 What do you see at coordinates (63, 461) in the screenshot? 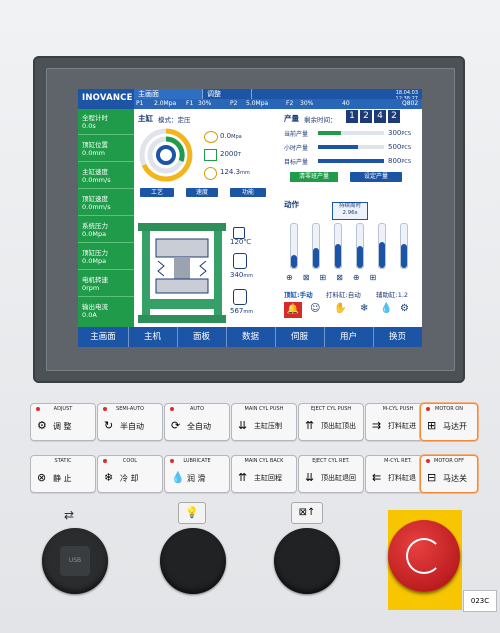
I see `key-caption: STATIC` at bounding box center [63, 461].